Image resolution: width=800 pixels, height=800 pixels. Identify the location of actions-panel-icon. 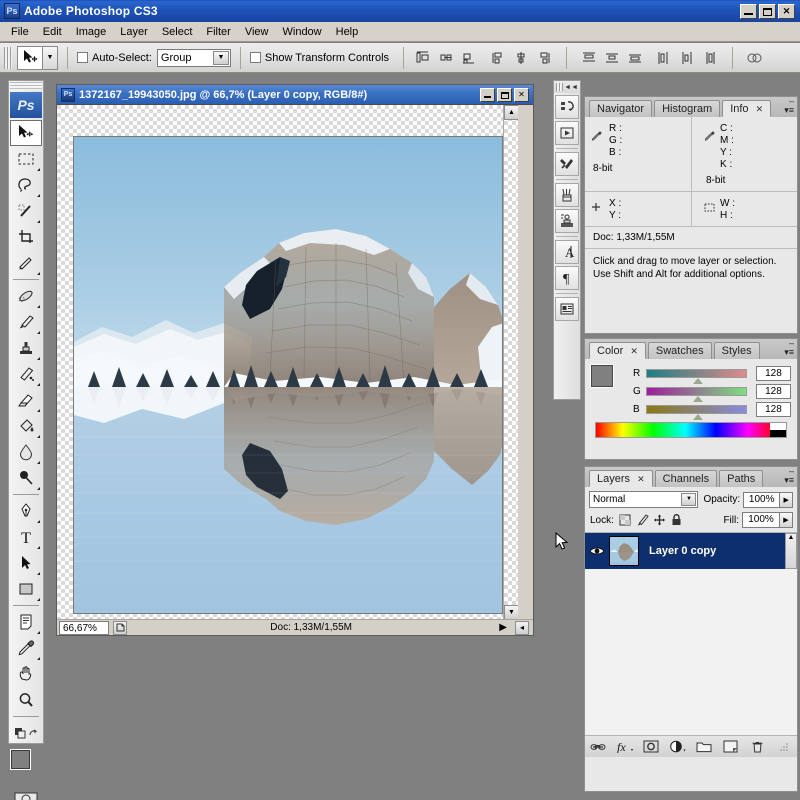
(567, 133).